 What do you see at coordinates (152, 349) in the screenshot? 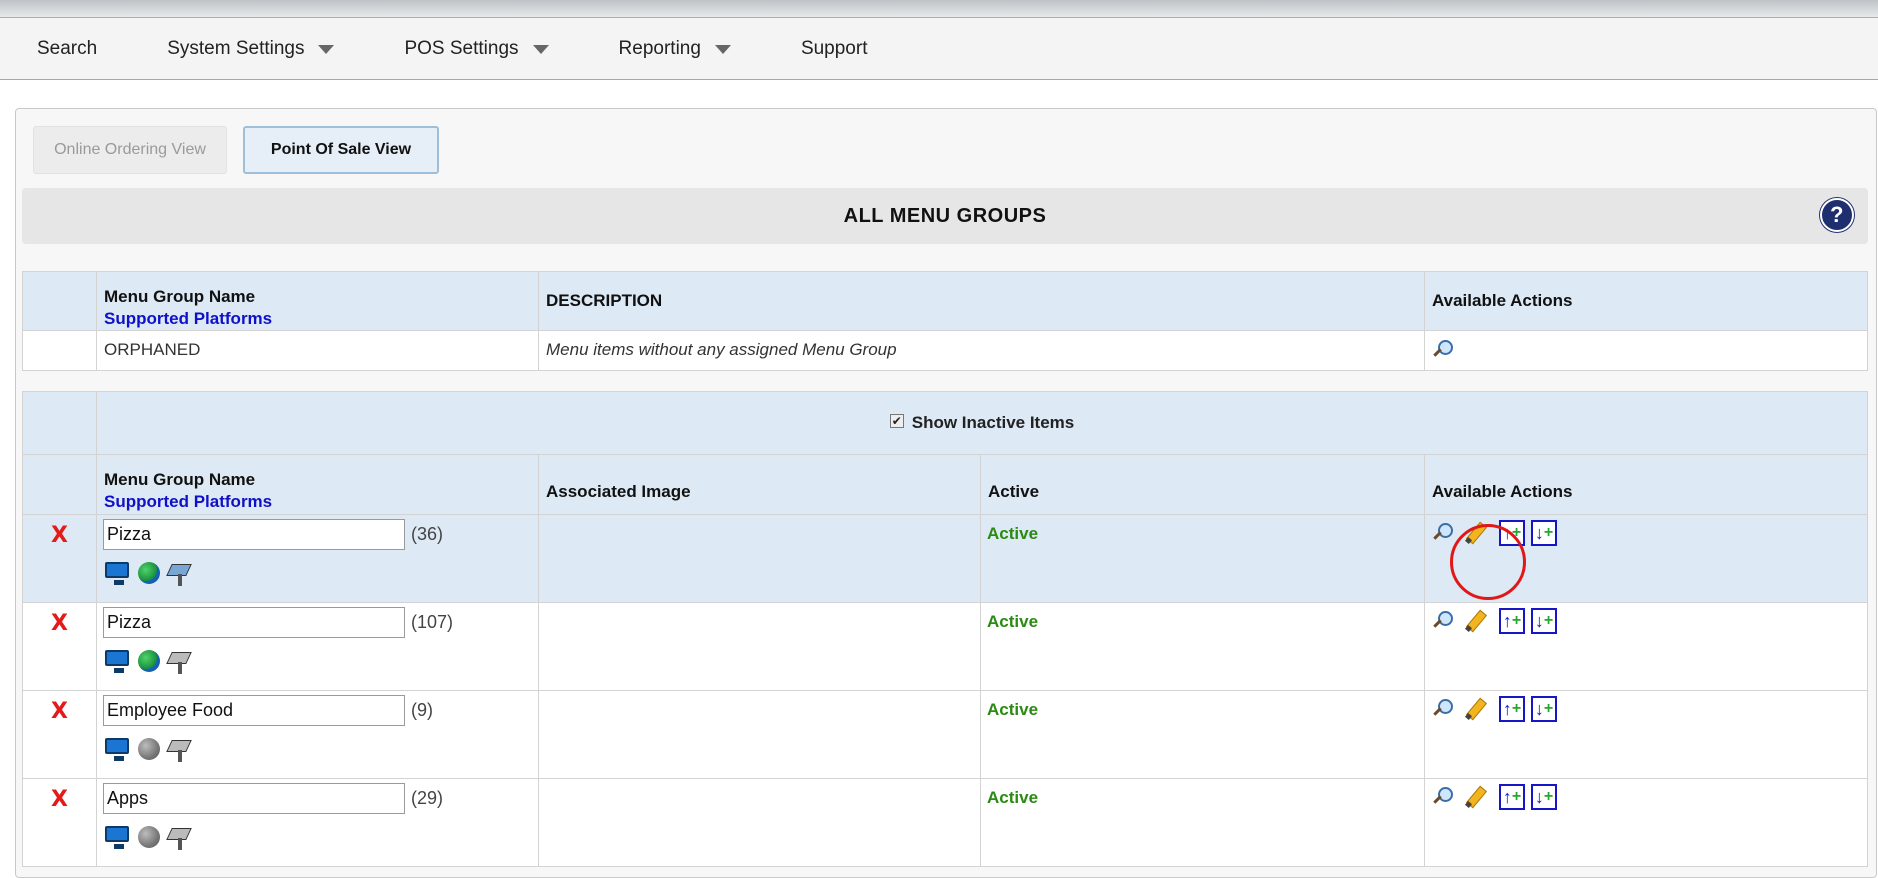
I see `orphaned-name: ORPHANED` at bounding box center [152, 349].